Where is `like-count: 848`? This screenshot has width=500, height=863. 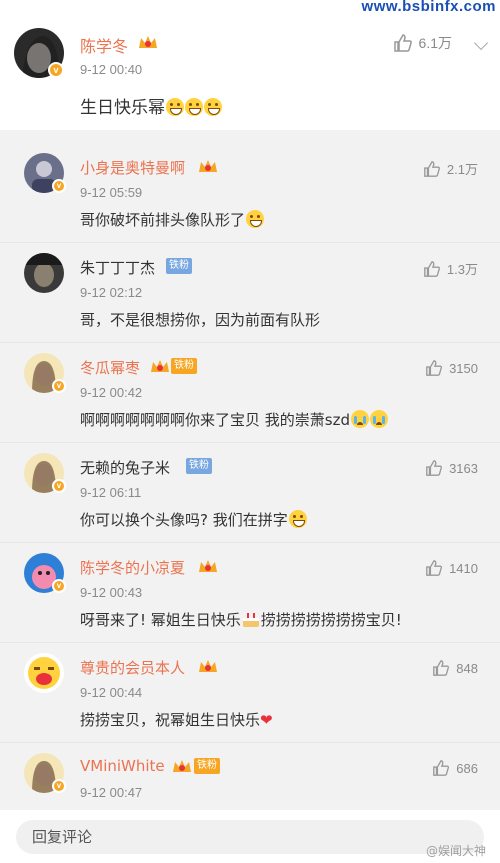 like-count: 848 is located at coordinates (467, 668).